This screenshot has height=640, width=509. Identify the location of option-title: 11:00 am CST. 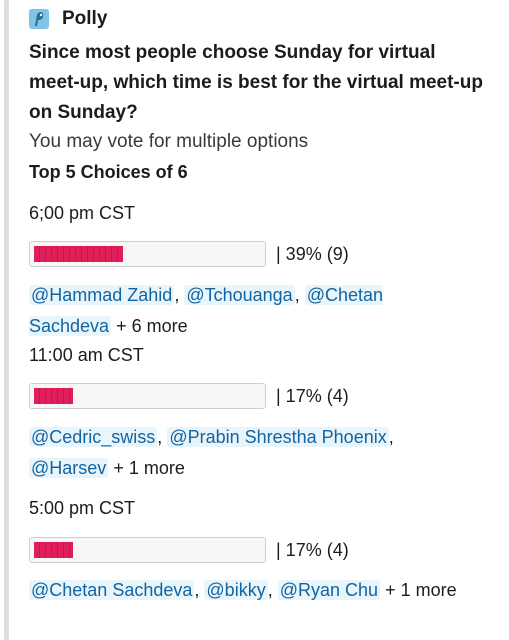
(86, 355).